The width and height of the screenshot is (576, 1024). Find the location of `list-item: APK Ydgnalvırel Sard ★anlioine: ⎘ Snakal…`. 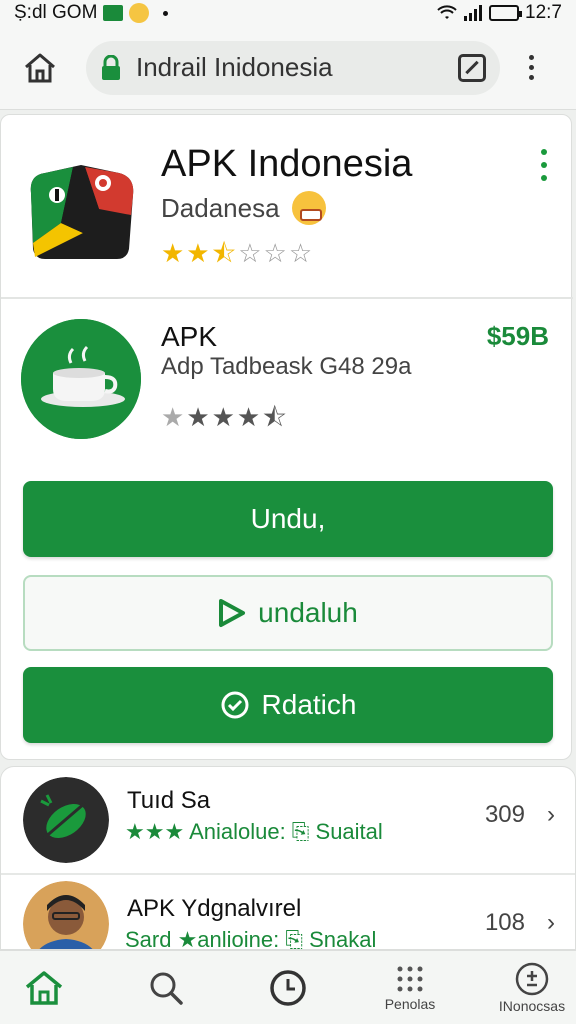

list-item: APK Ydgnalvırel Sard ★anlioine: ⎘ Snakal… is located at coordinates (288, 911).